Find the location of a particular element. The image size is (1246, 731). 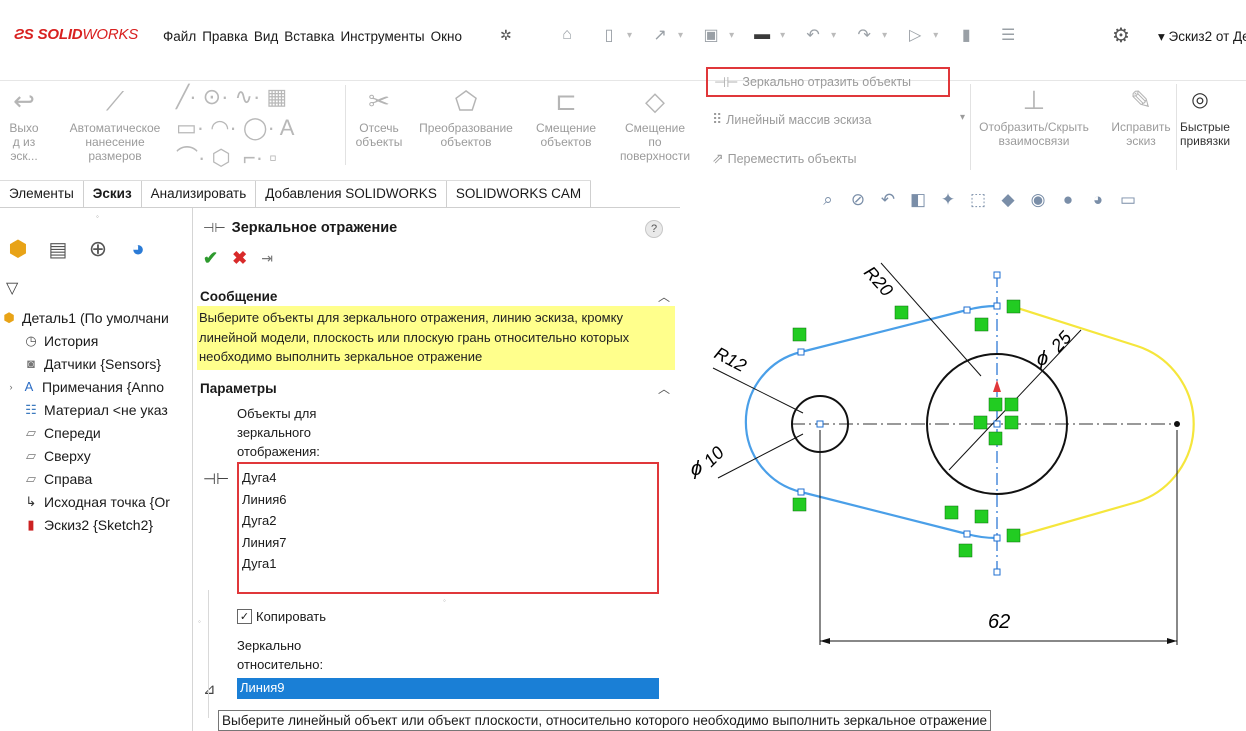

move-entities-button: ⇗ Переместить объекты is located at coordinates (784, 158).